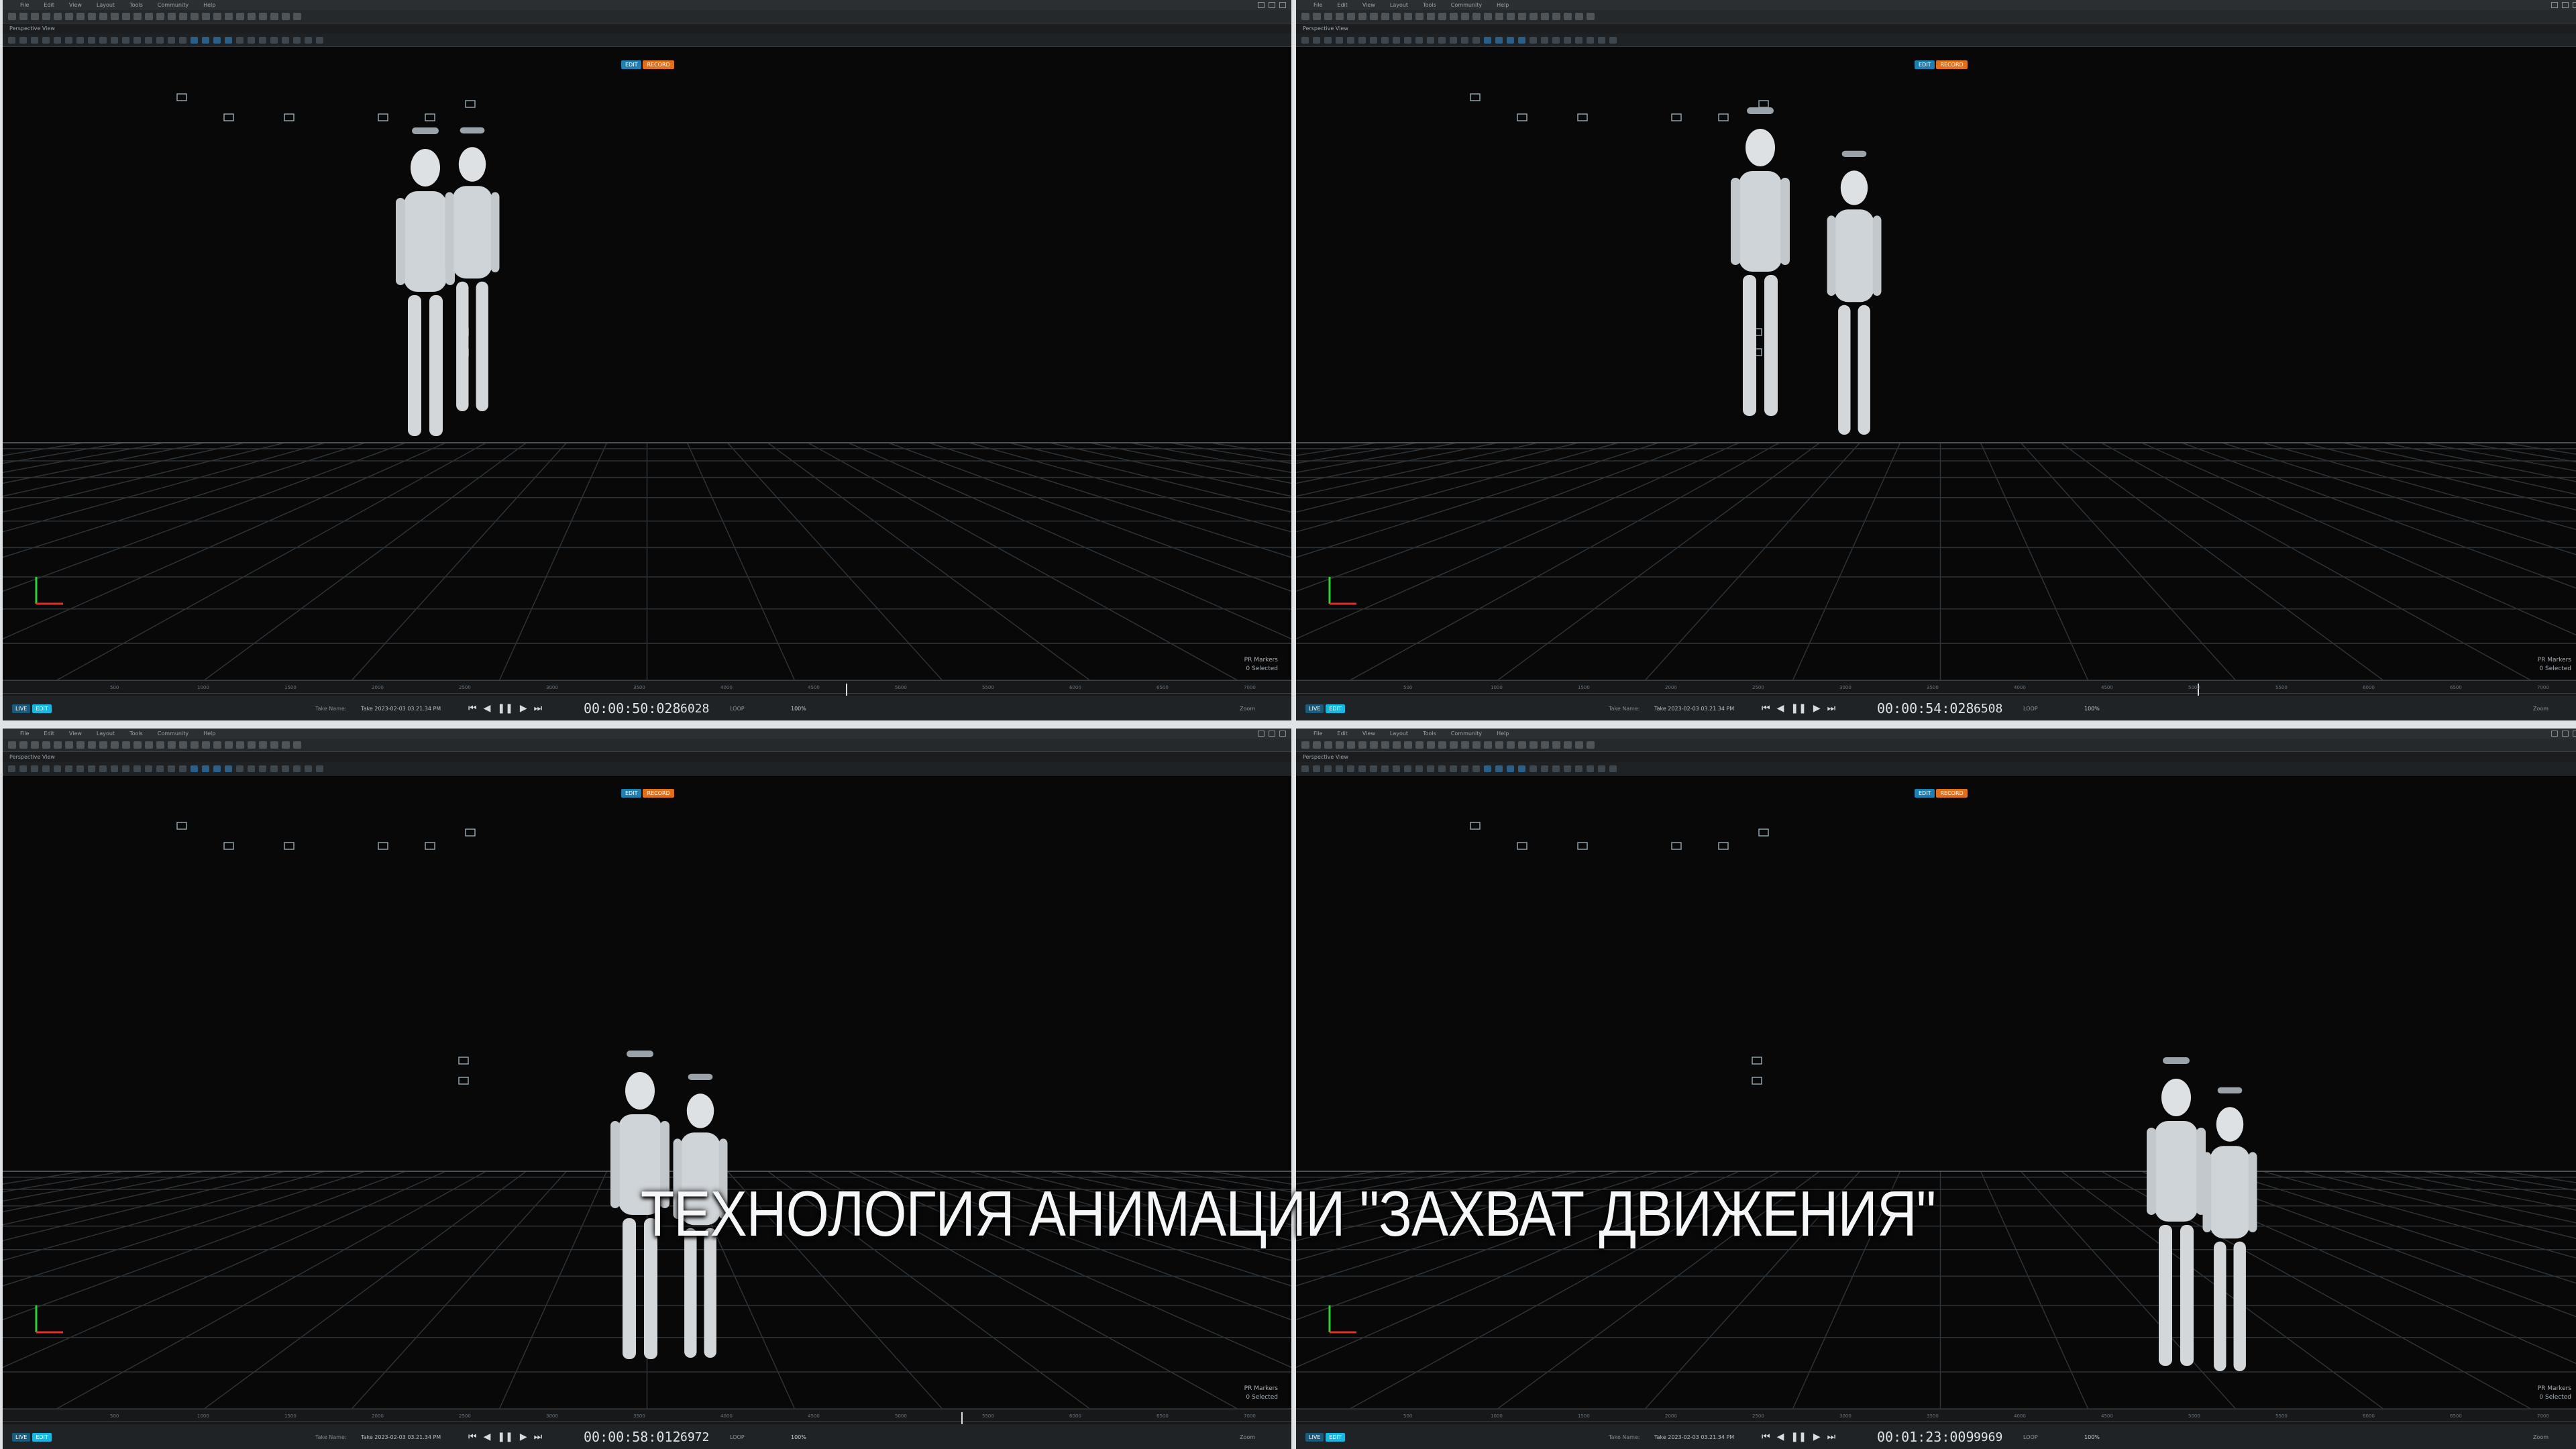  I want to click on menu-help: Help, so click(1503, 734).